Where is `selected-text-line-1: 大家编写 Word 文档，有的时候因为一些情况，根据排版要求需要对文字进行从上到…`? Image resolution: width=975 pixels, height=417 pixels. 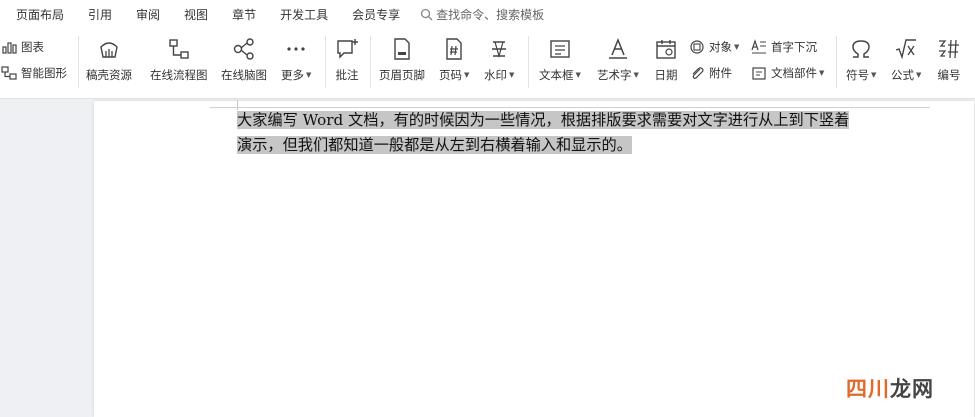
selected-text-line-1: 大家编写 Word 文档，有的时候因为一些情况，根据排版要求需要对文字进行从上到… is located at coordinates (543, 120).